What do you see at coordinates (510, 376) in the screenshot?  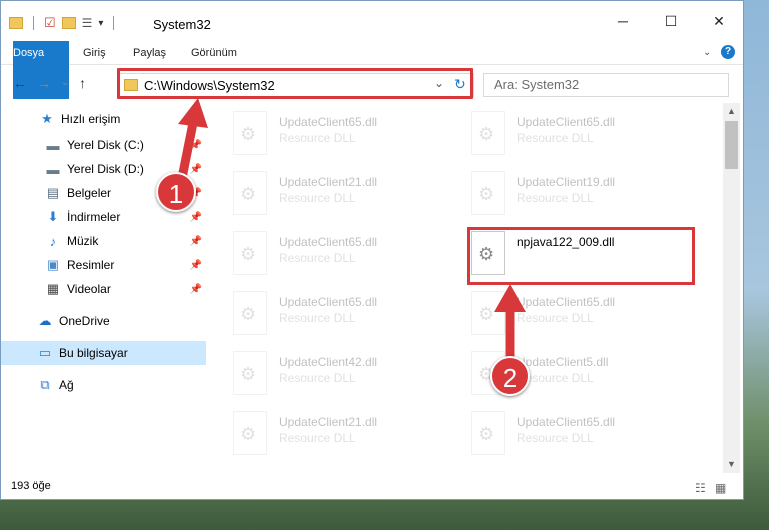 I see `step-2-badge: 2` at bounding box center [510, 376].